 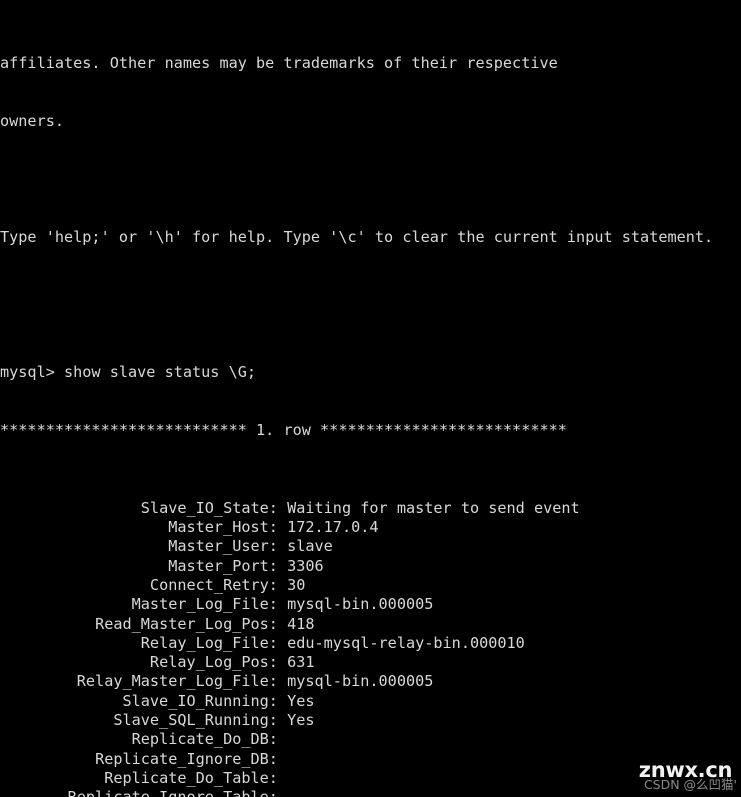 What do you see at coordinates (370, 372) in the screenshot?
I see `terminal-prompt-line: mysql> show slave status \G;` at bounding box center [370, 372].